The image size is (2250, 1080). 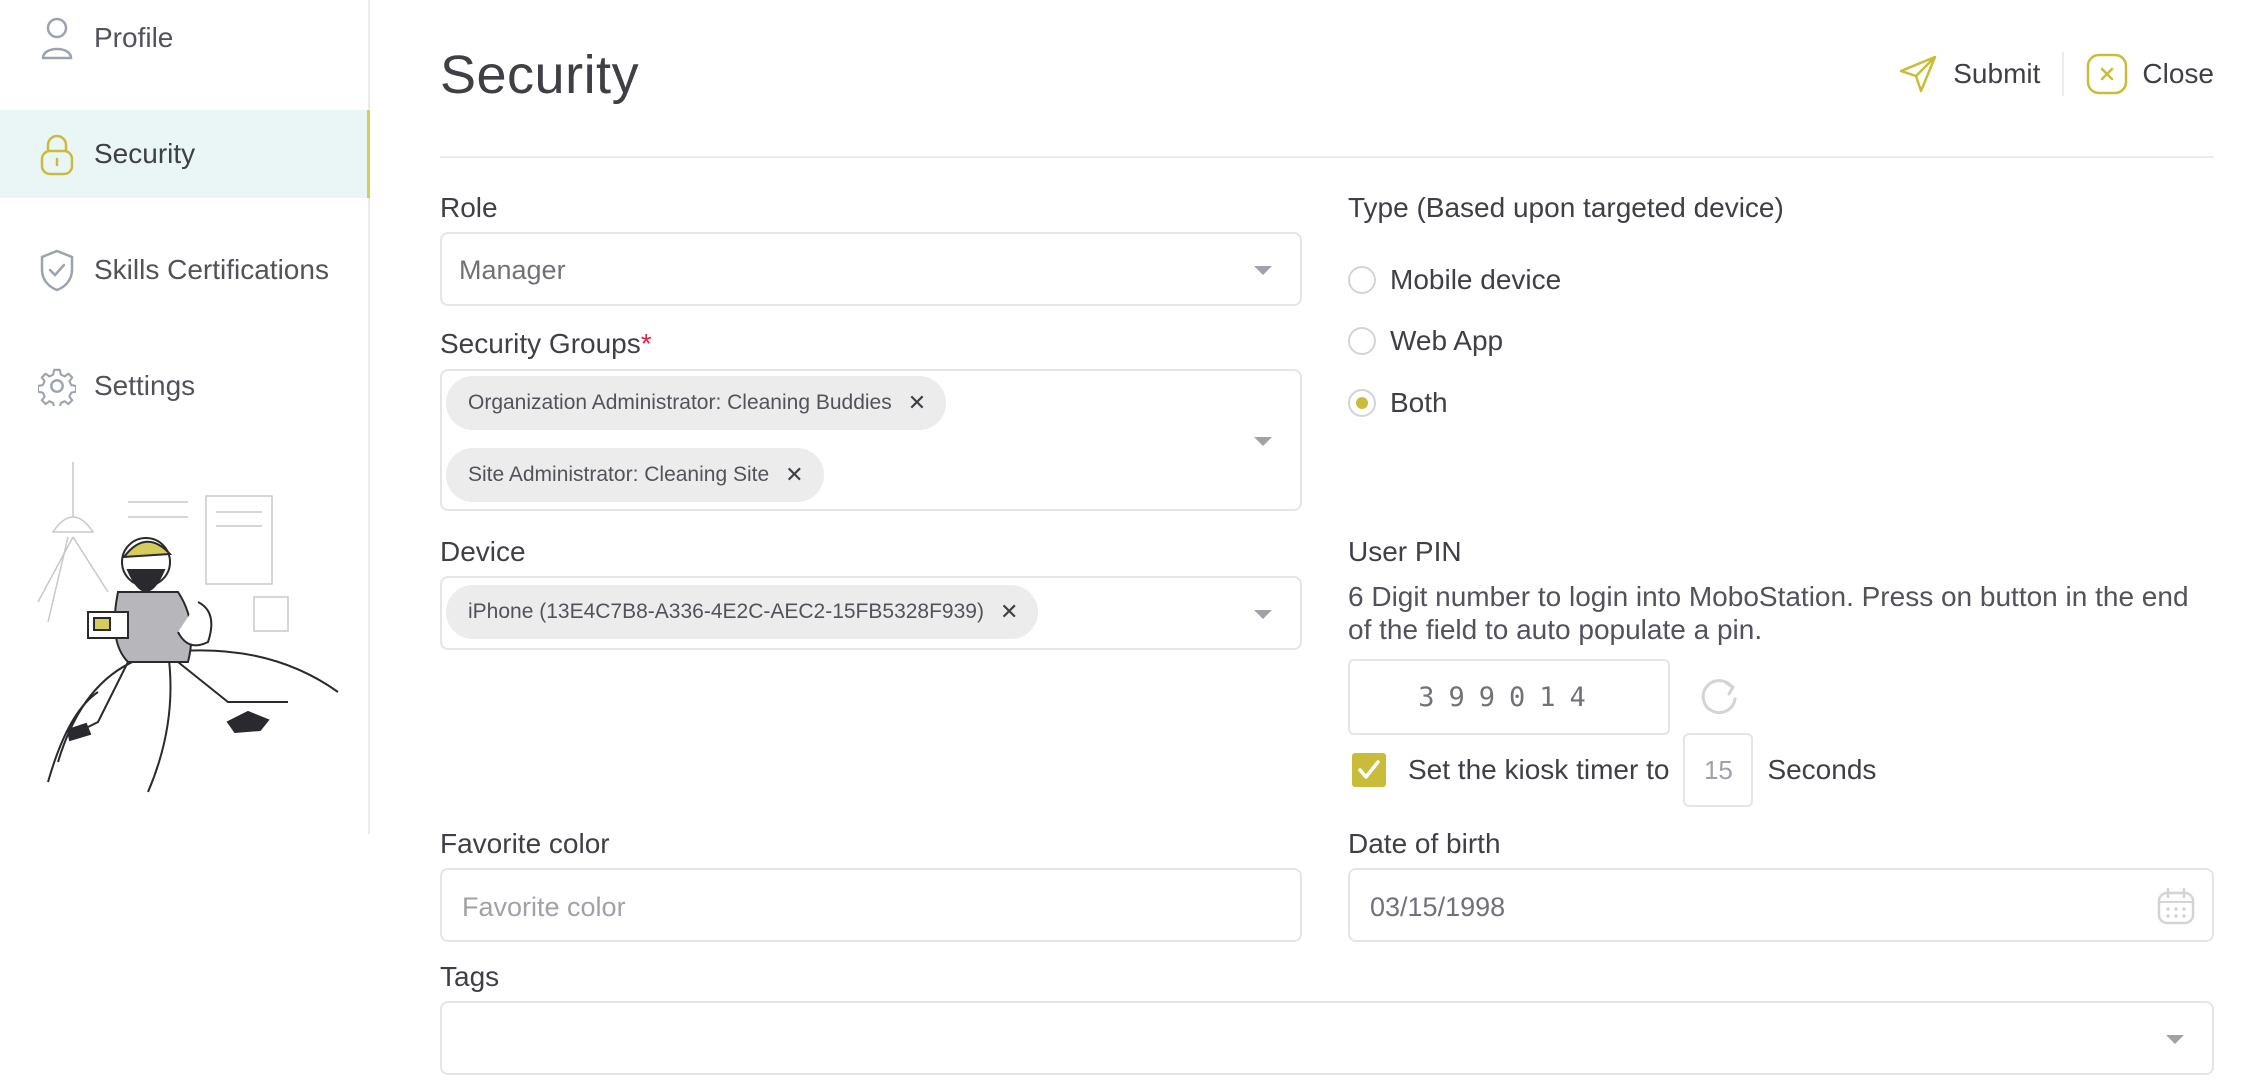 I want to click on submit-button: Submit, so click(x=1968, y=74).